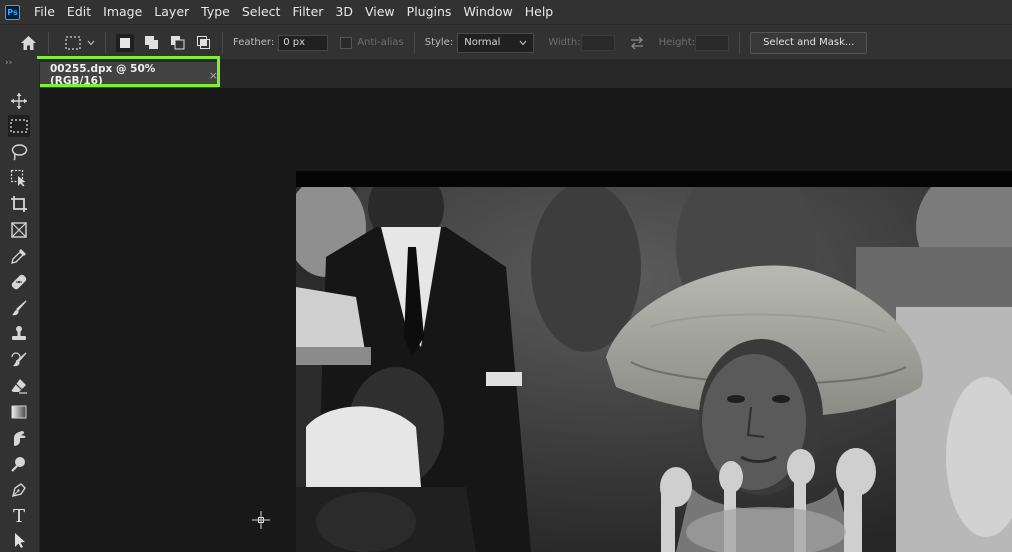  I want to click on width-label: Width:, so click(564, 42).